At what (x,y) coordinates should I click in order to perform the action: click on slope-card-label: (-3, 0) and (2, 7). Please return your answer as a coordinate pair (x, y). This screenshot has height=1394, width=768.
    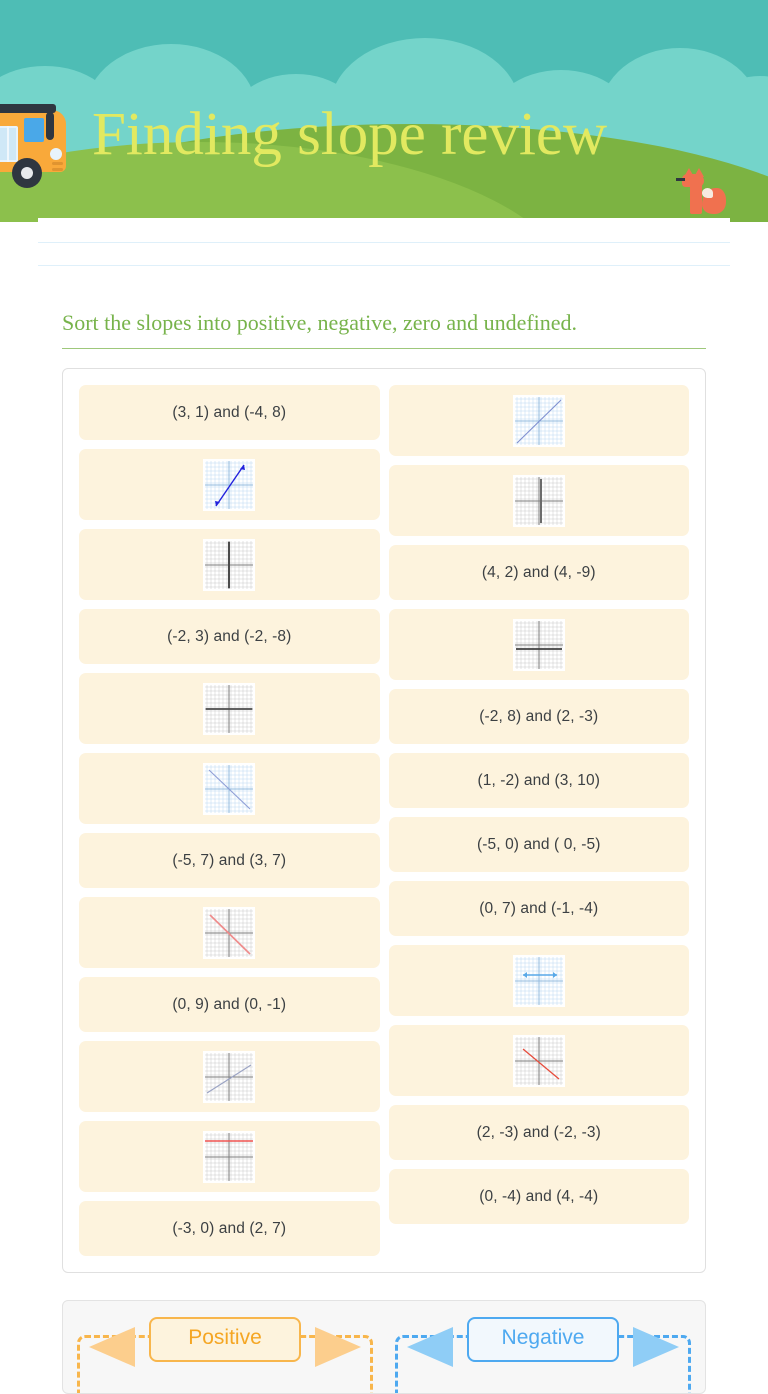
    Looking at the image, I should click on (229, 1228).